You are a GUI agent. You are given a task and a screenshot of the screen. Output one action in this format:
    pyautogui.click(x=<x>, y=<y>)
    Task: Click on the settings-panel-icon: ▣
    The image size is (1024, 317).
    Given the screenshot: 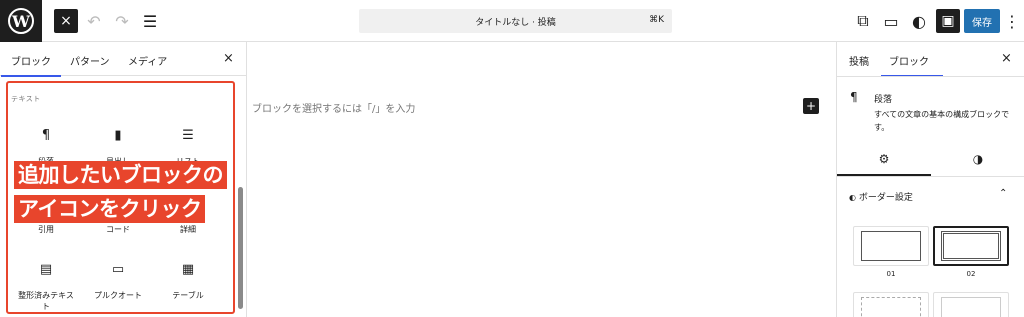 What is the action you would take?
    pyautogui.click(x=948, y=21)
    